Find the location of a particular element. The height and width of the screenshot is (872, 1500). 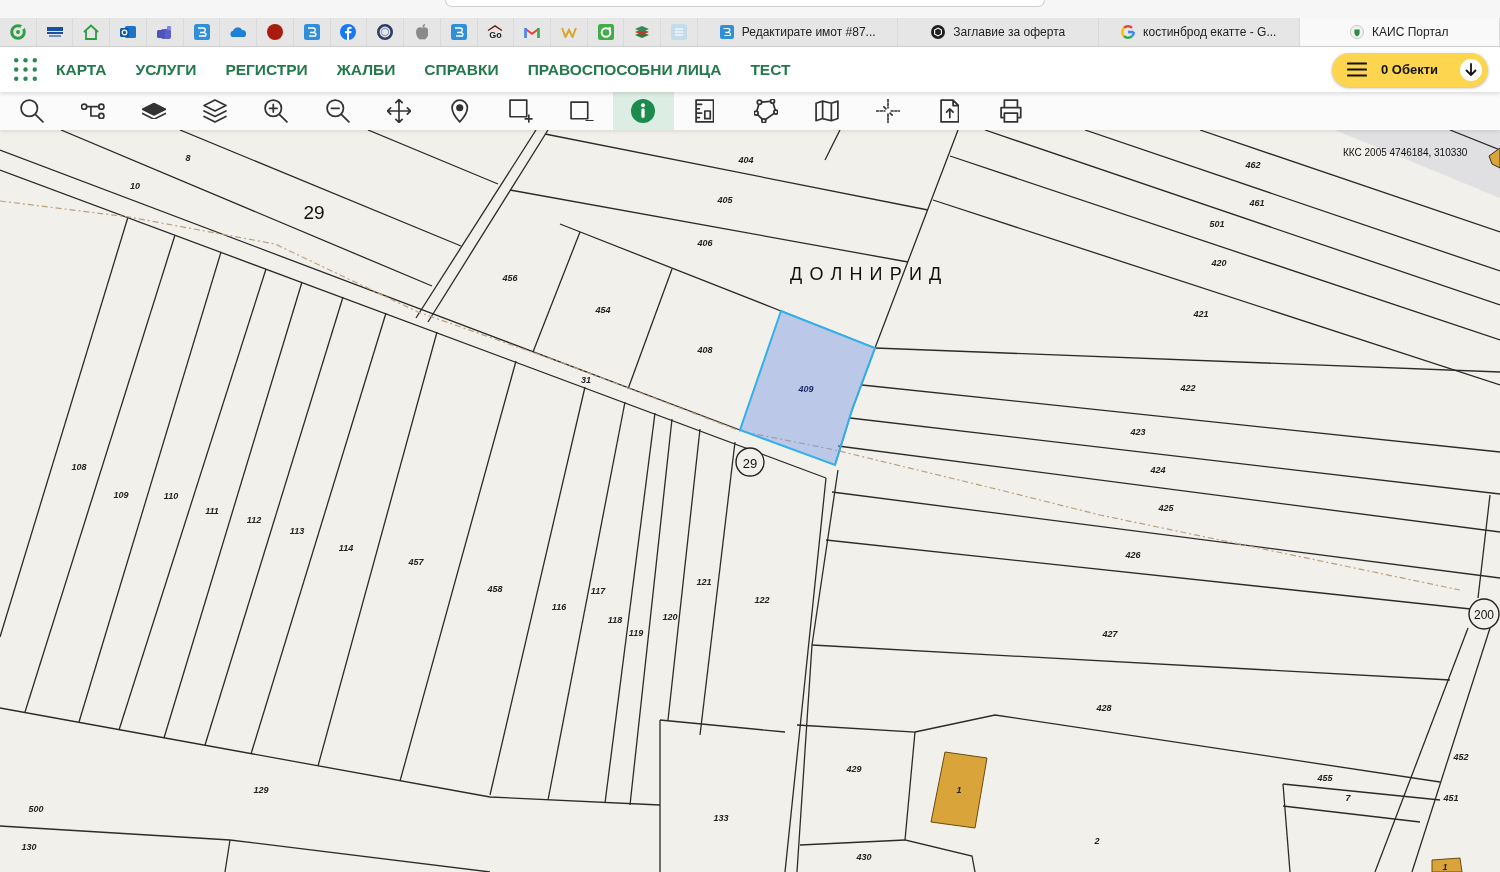

objects-button: 0 Обекти is located at coordinates (1410, 69).